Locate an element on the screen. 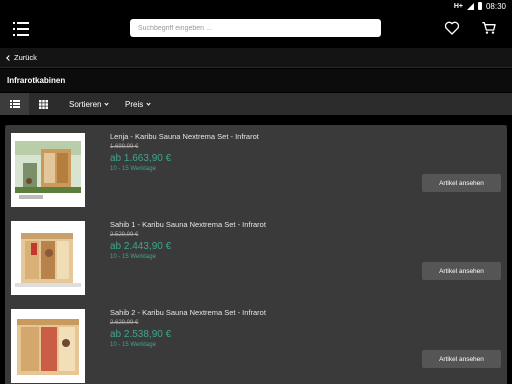 This screenshot has height=384, width=512. sort-dropdown: Sortieren is located at coordinates (88, 104).